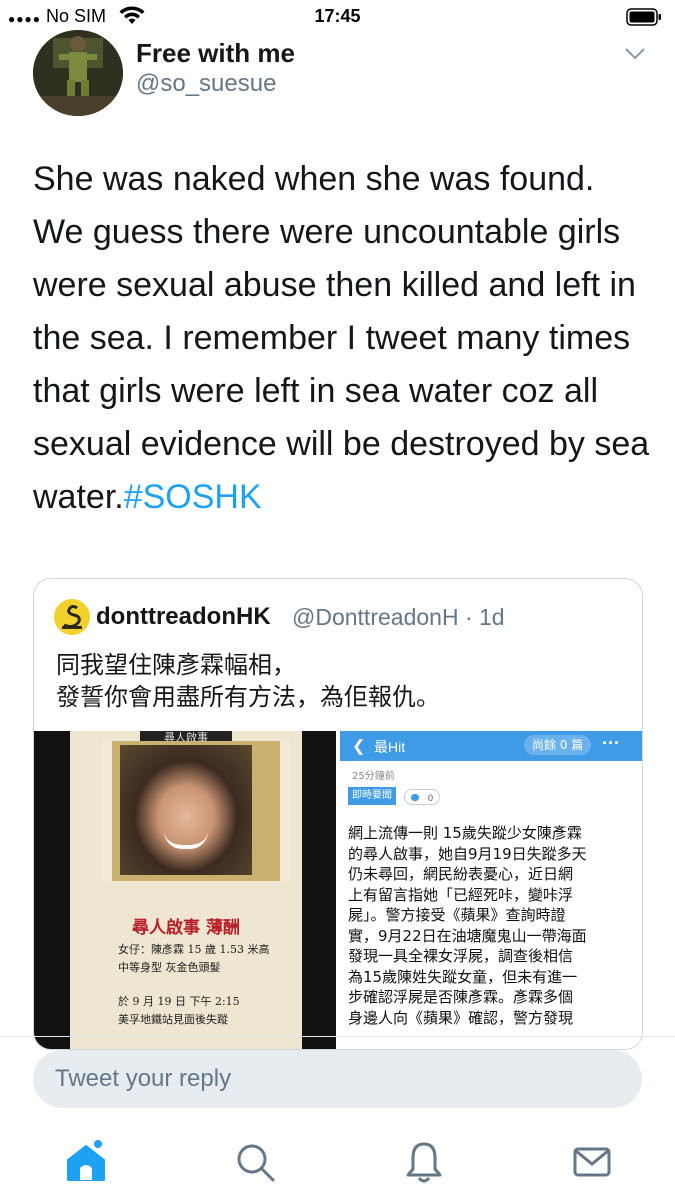  I want to click on girl-photo, so click(186, 810).